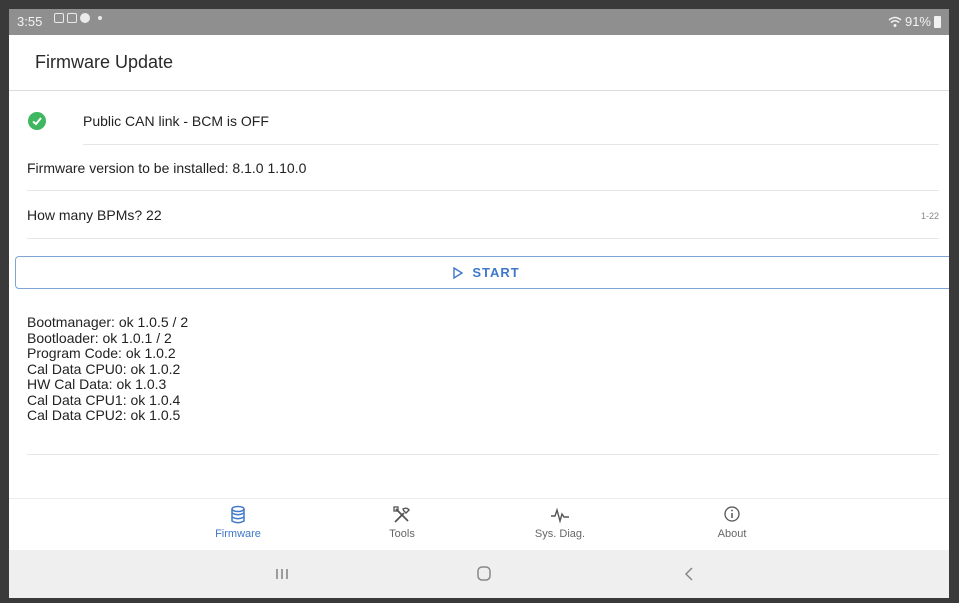  I want to click on back-icon, so click(688, 574).